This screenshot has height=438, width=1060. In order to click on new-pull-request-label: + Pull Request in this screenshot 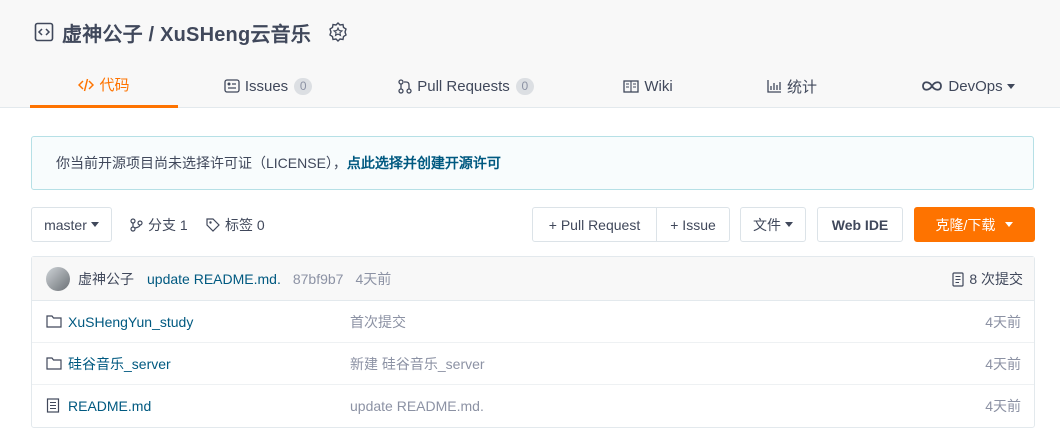, I will do `click(594, 224)`.